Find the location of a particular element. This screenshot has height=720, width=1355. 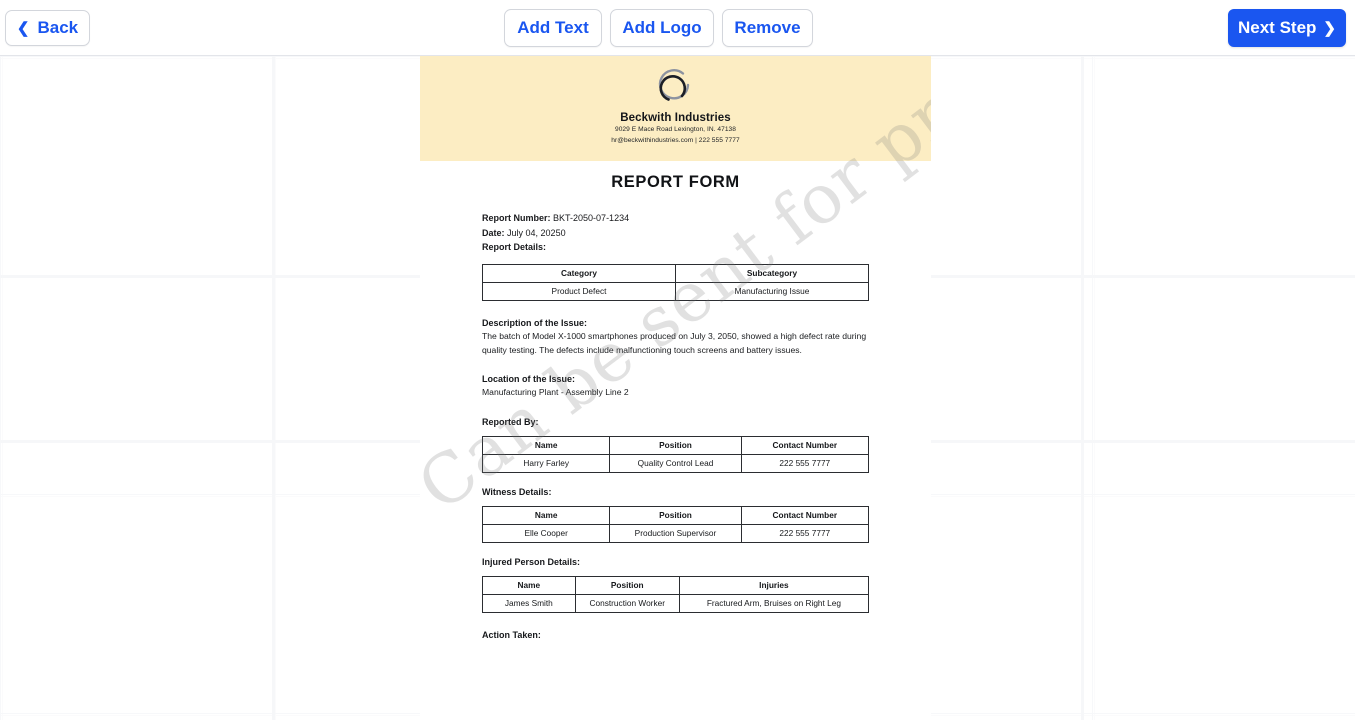

chevron-right-icon: ❯ is located at coordinates (1329, 28).